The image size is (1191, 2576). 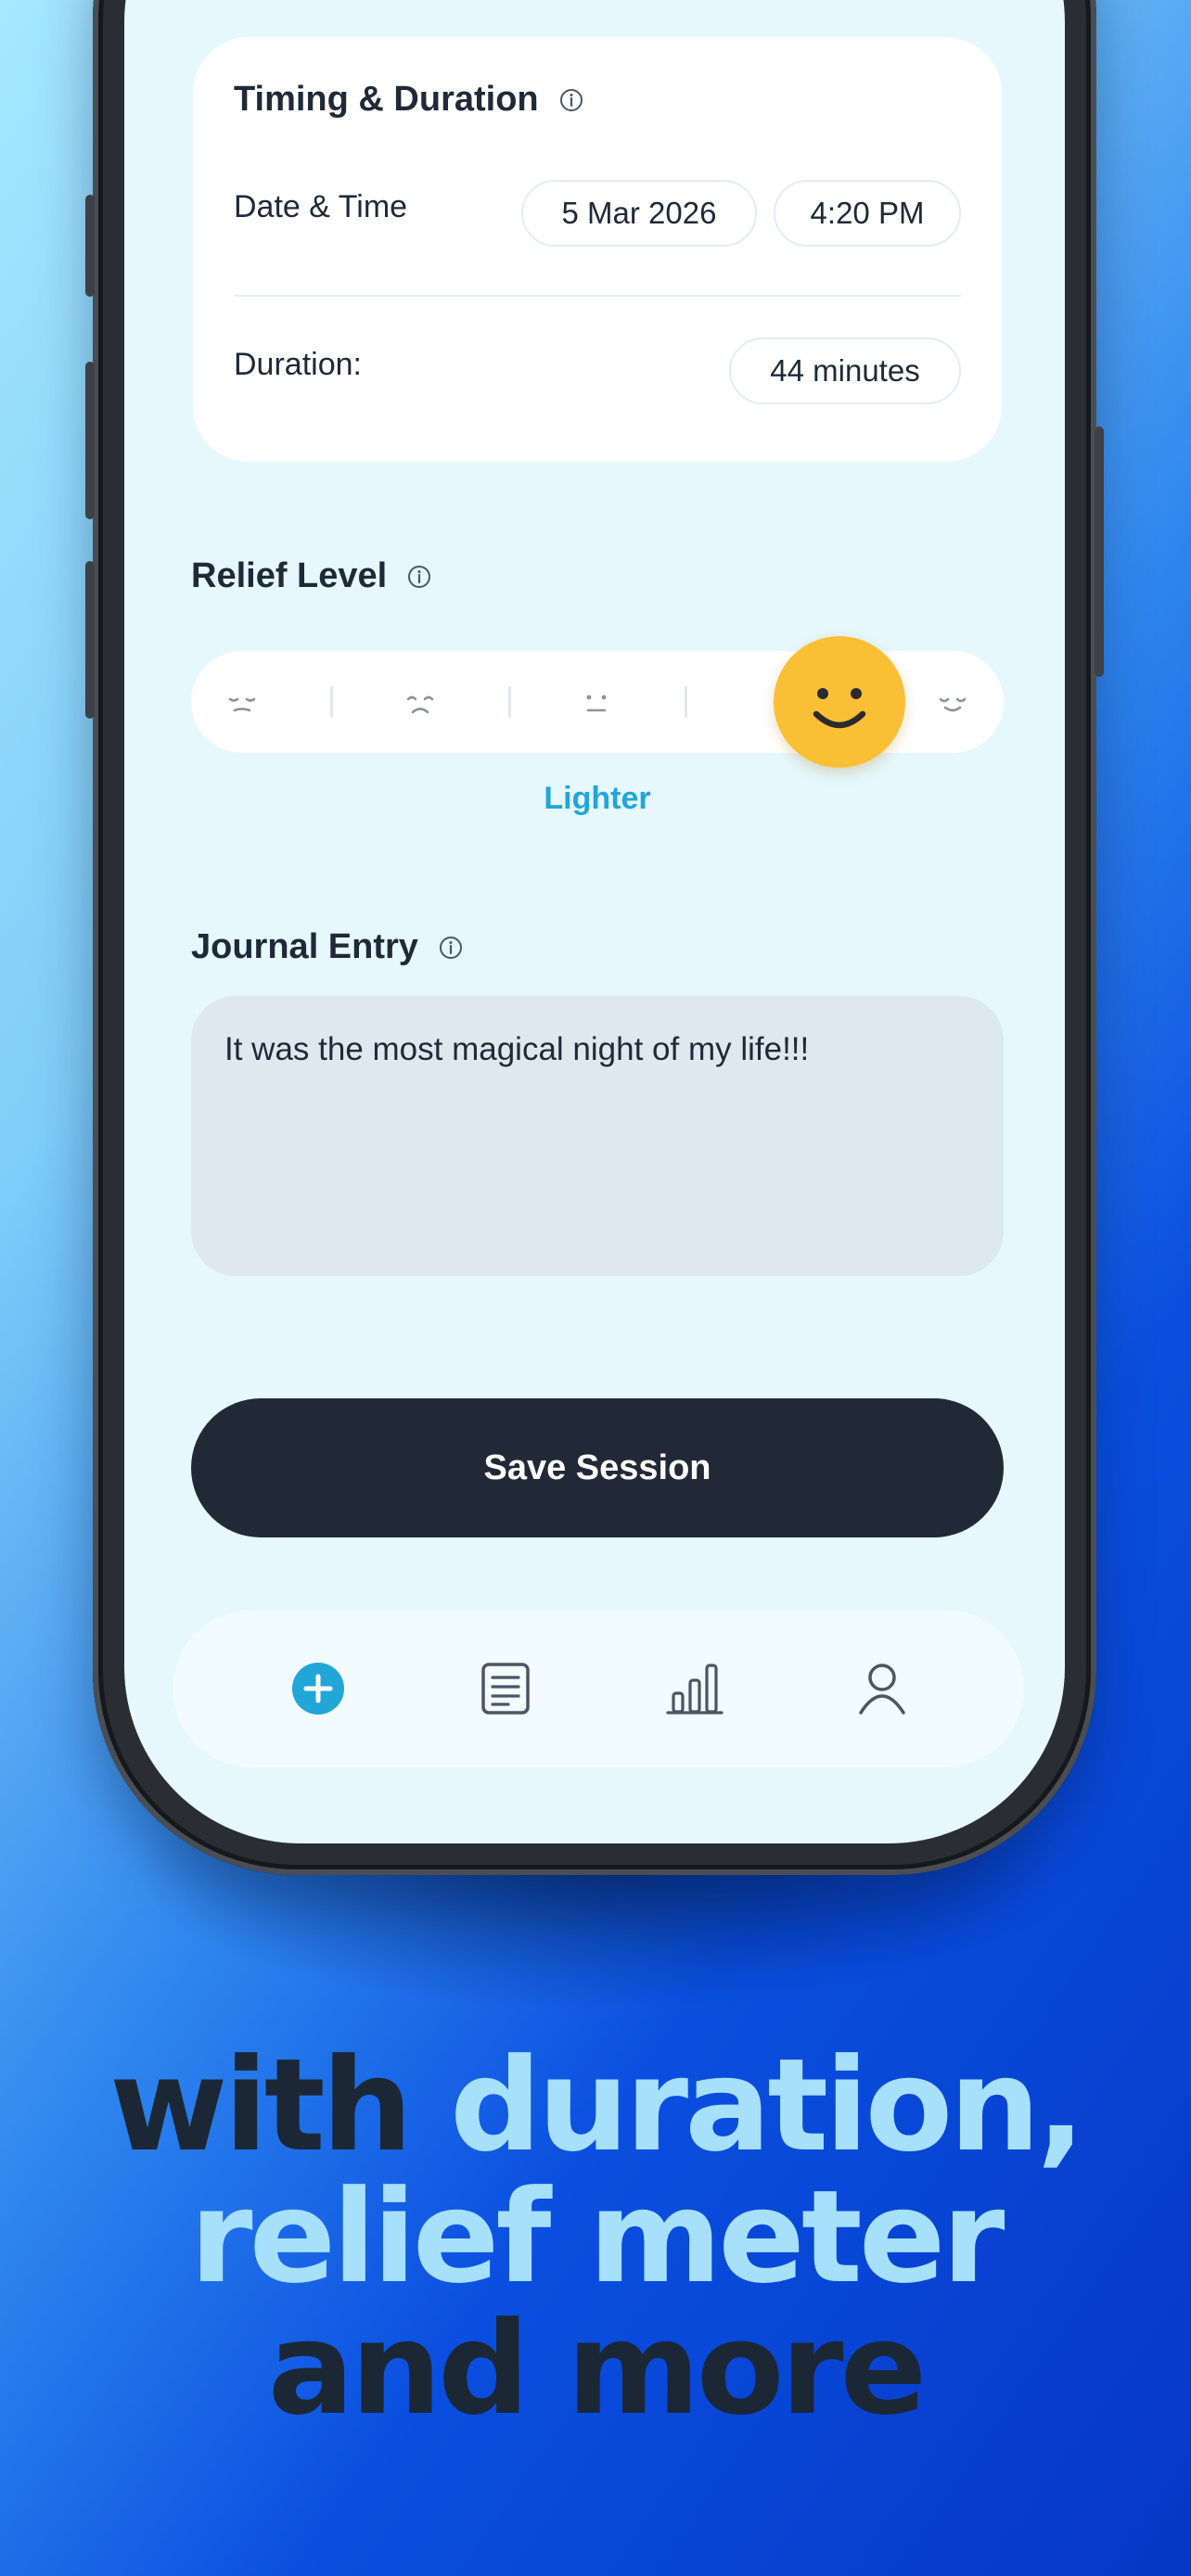 What do you see at coordinates (639, 213) in the screenshot?
I see `date-picker: 5 Mar 2026` at bounding box center [639, 213].